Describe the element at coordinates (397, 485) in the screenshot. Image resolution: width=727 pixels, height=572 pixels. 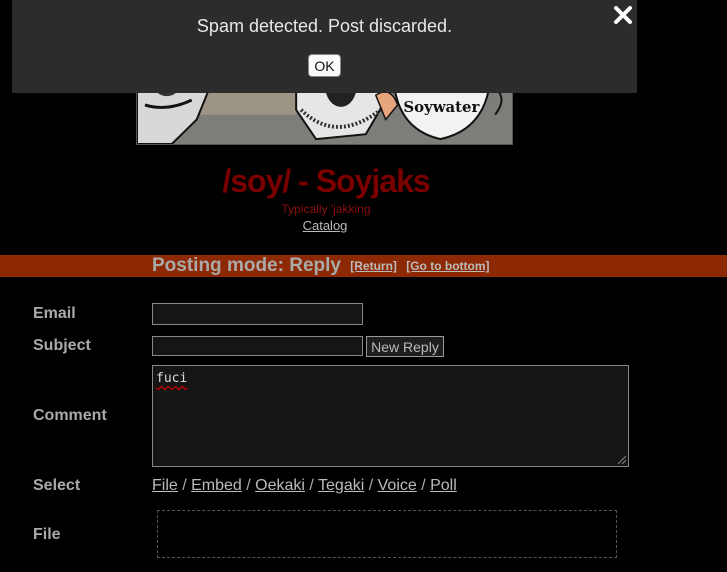
I see `select-voice-link: Voice` at that location.